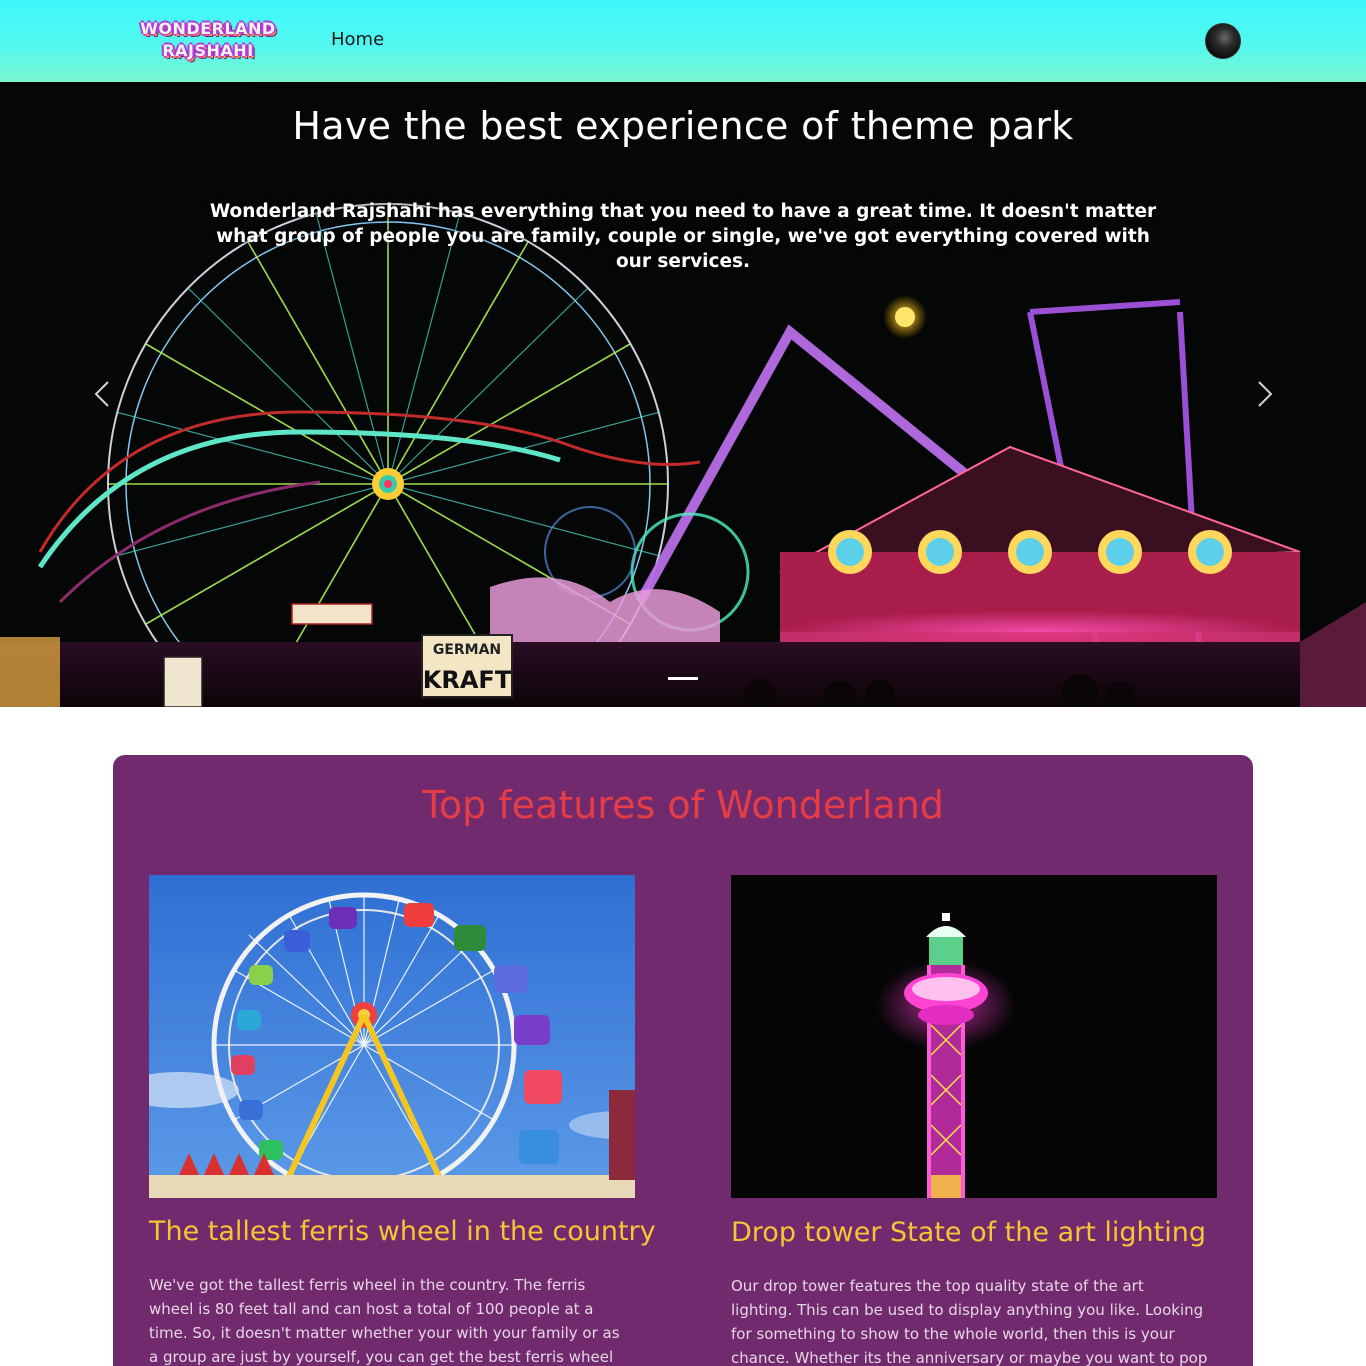 Image resolution: width=1366 pixels, height=1366 pixels. I want to click on chevron-right-icon, so click(1265, 394).